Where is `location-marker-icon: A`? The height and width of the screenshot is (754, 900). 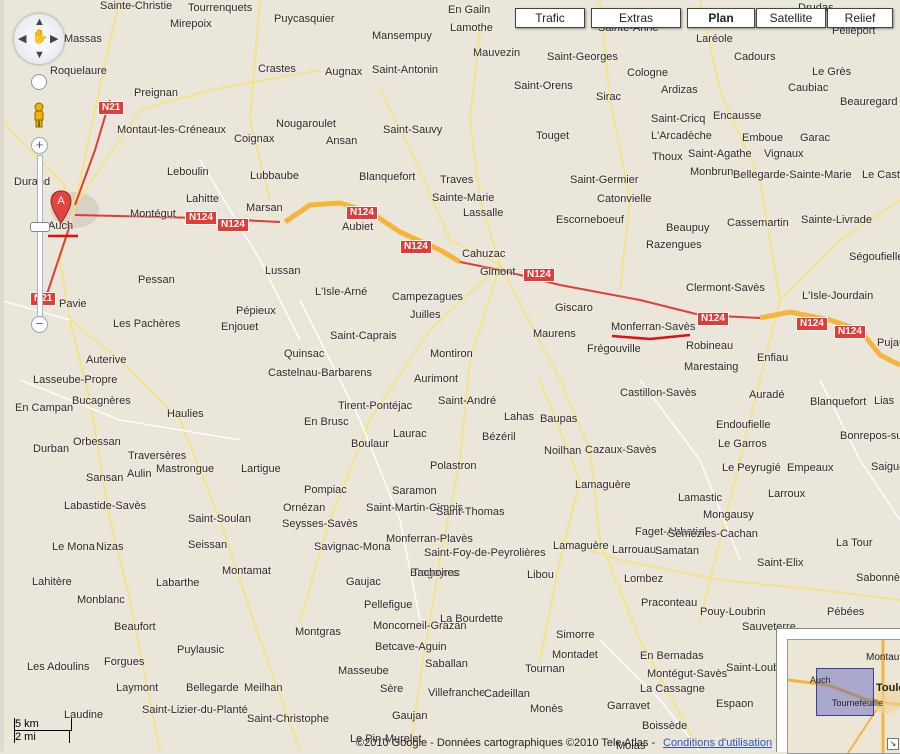 location-marker-icon: A is located at coordinates (61, 207).